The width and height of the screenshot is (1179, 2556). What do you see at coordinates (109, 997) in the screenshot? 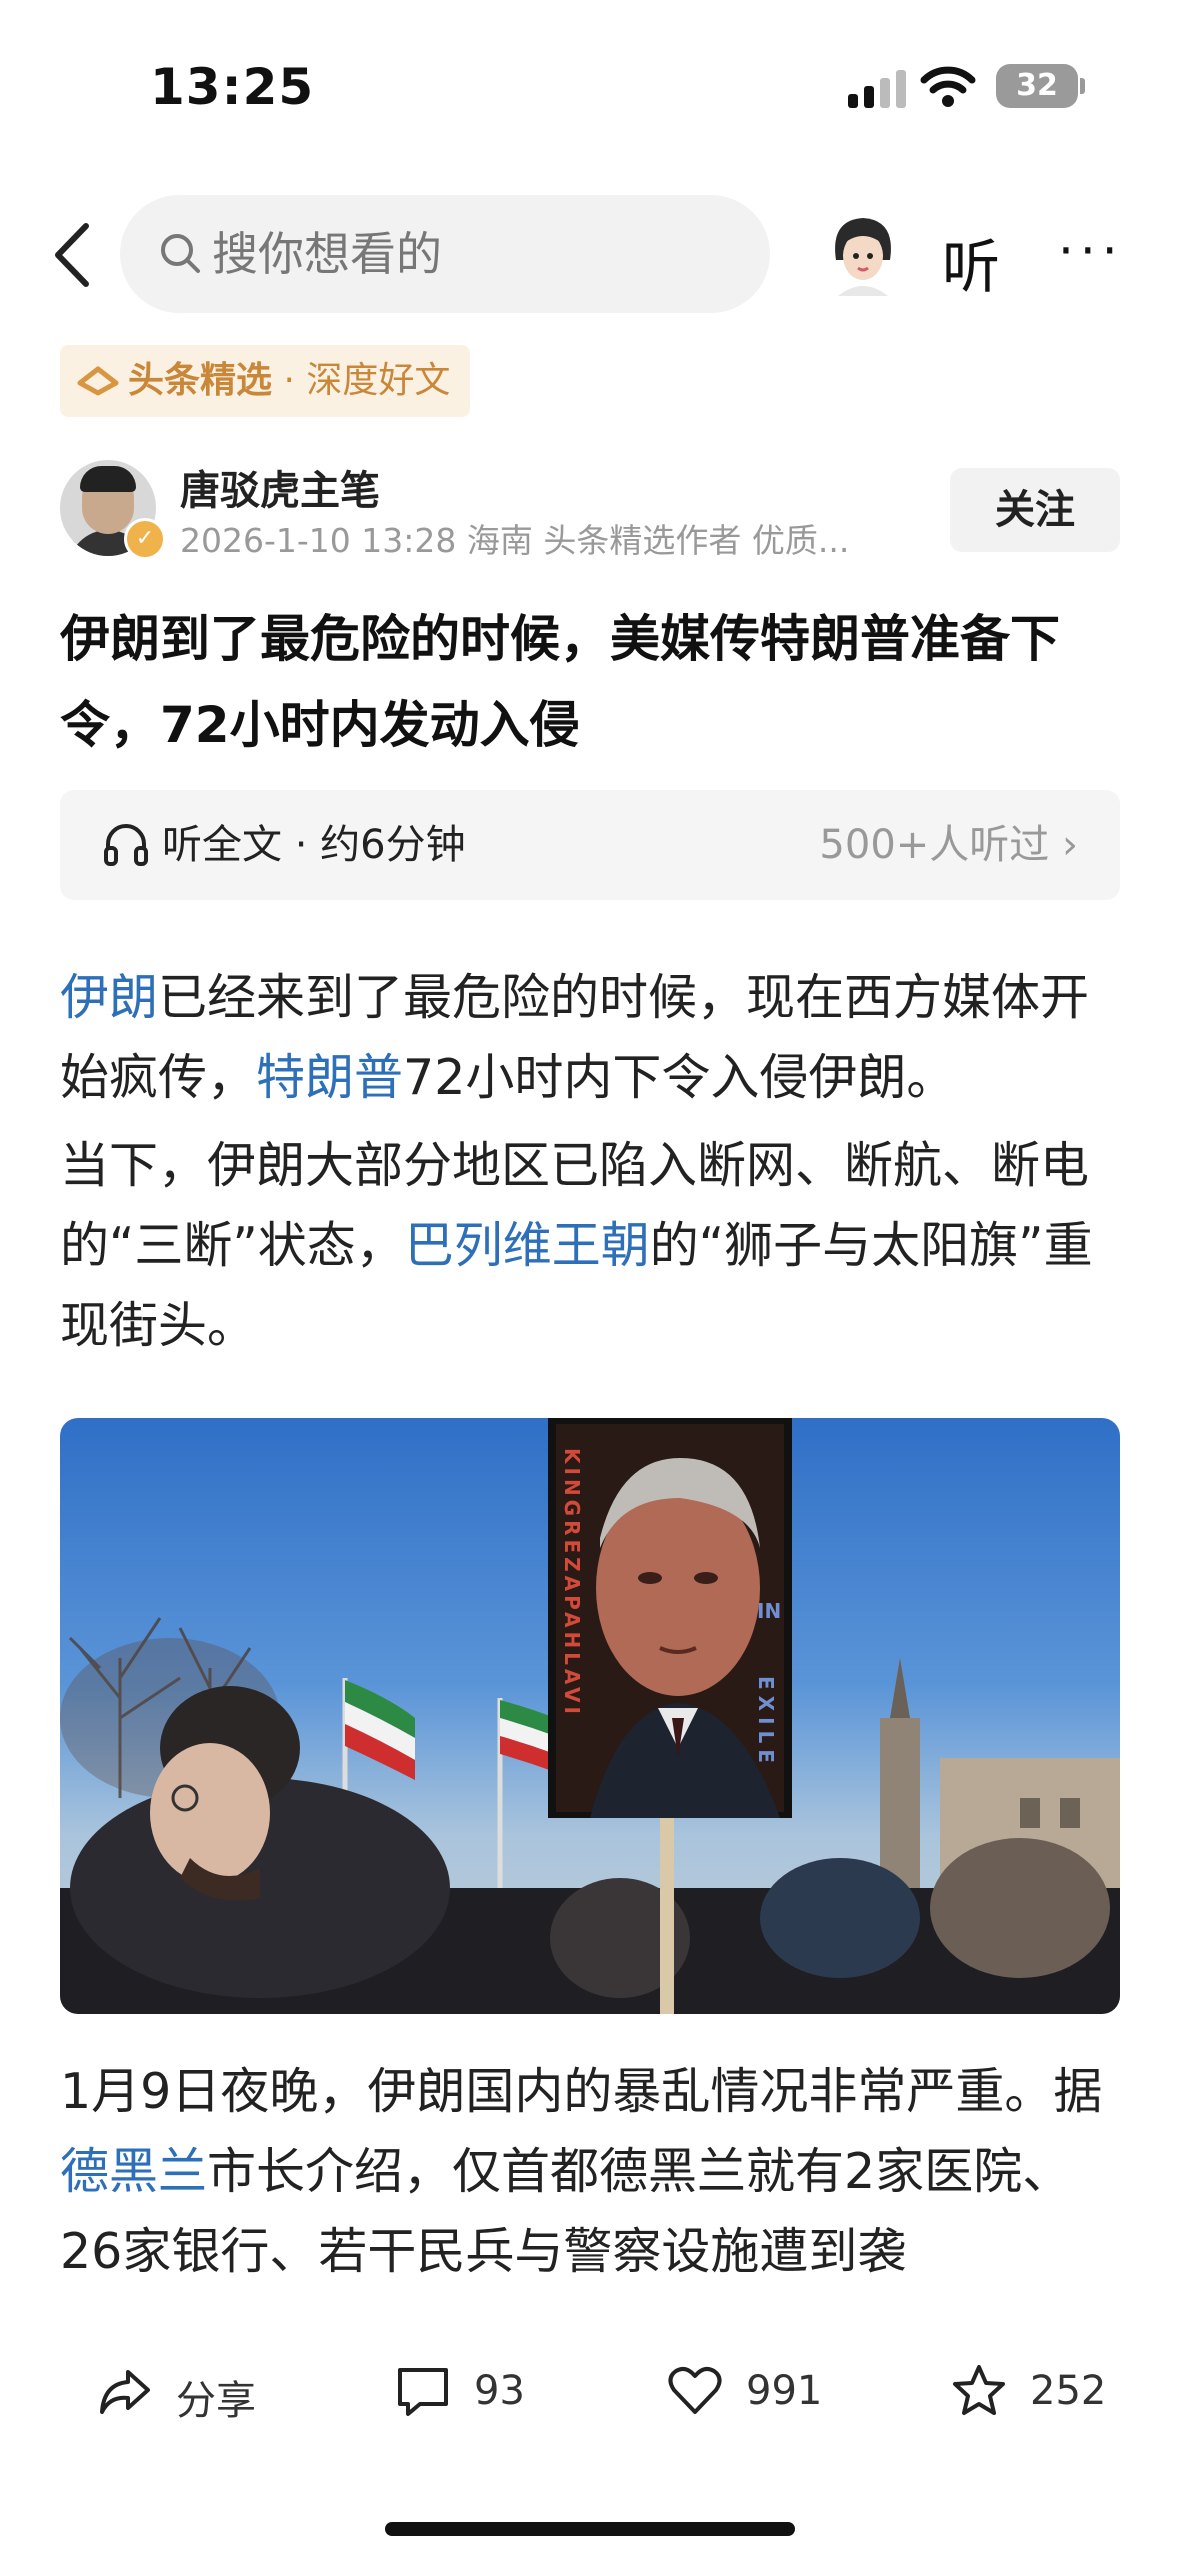
I see `link-iran: 伊朗` at bounding box center [109, 997].